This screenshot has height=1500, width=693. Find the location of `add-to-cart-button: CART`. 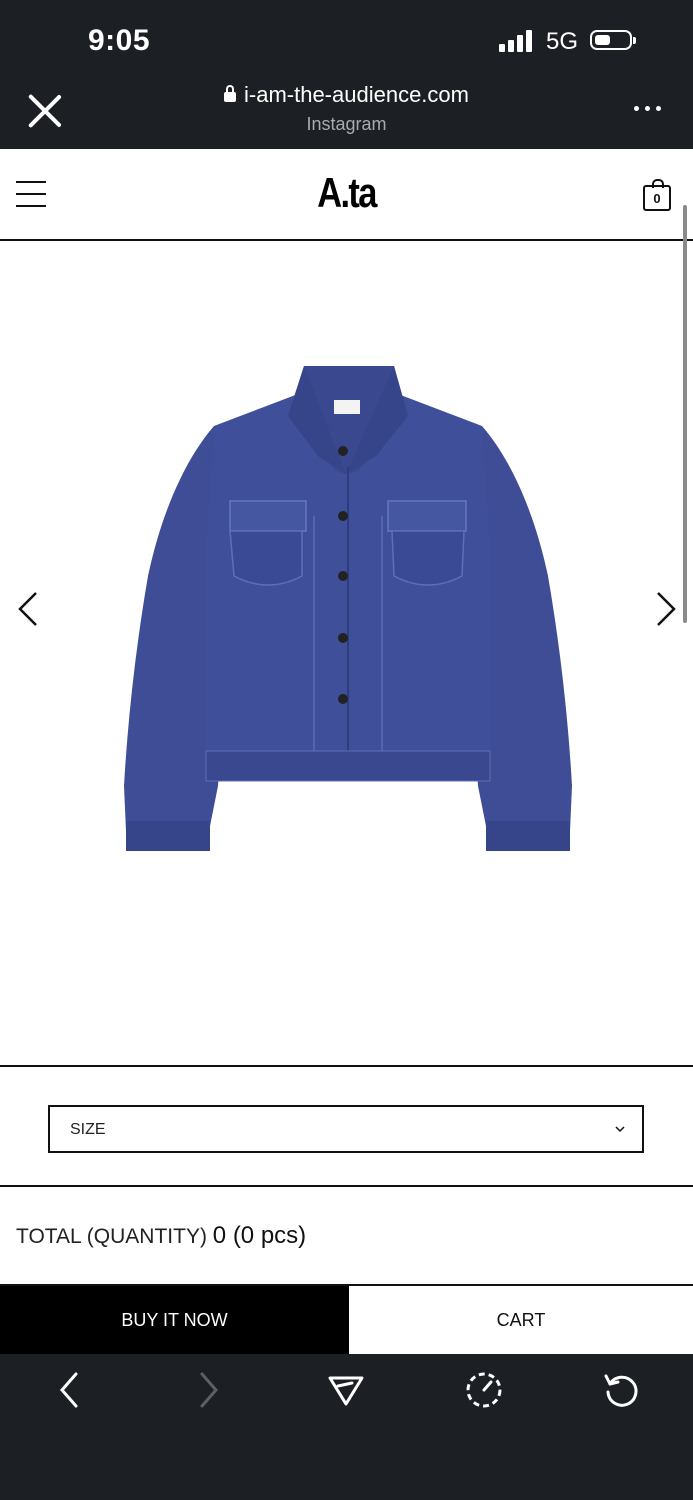

add-to-cart-button: CART is located at coordinates (521, 1320).